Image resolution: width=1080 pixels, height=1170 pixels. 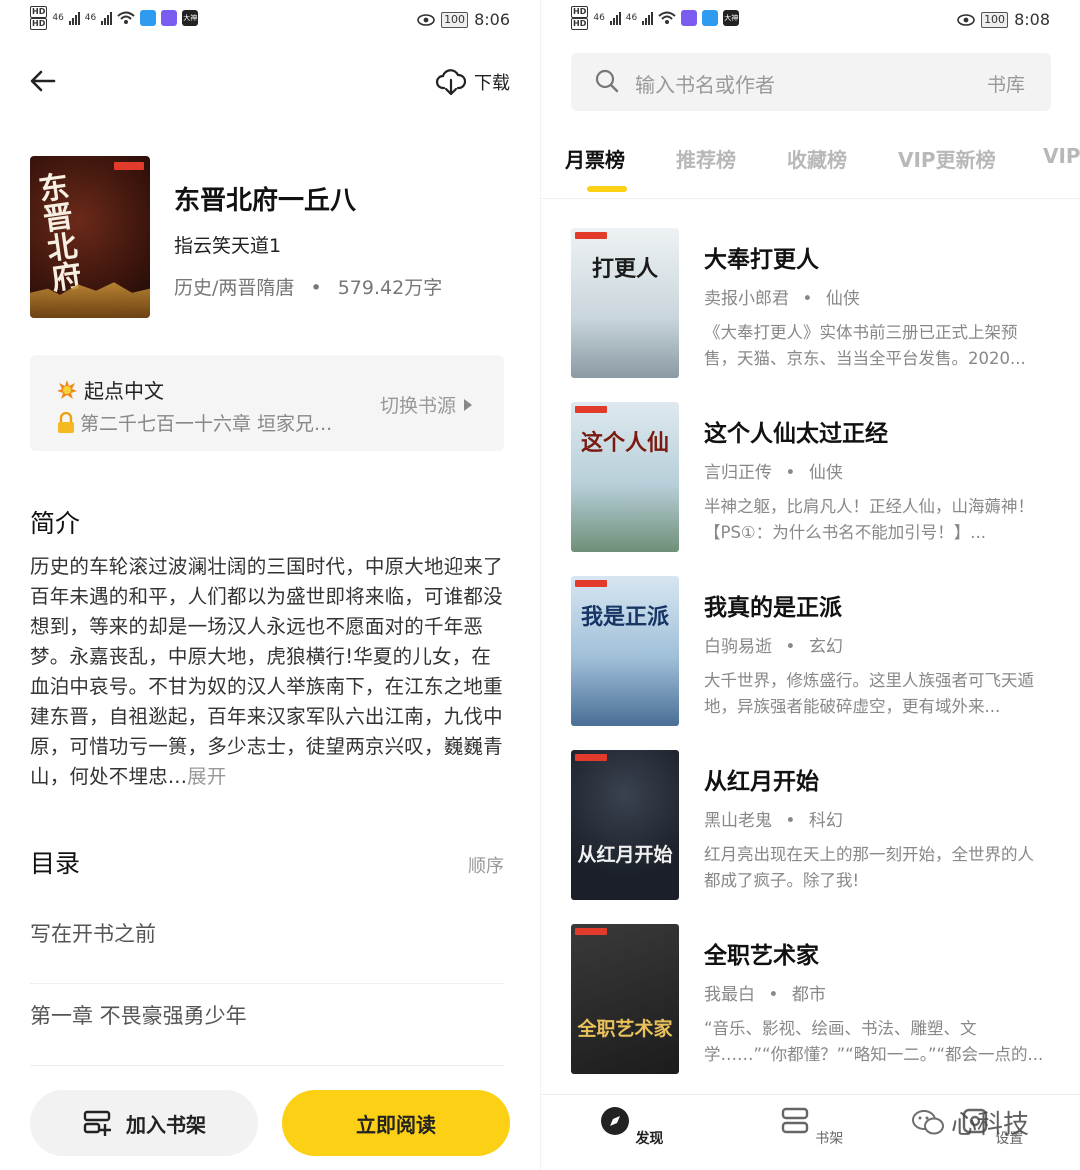 What do you see at coordinates (426, 404) in the screenshot?
I see `switch-source-button: 切换书源` at bounding box center [426, 404].